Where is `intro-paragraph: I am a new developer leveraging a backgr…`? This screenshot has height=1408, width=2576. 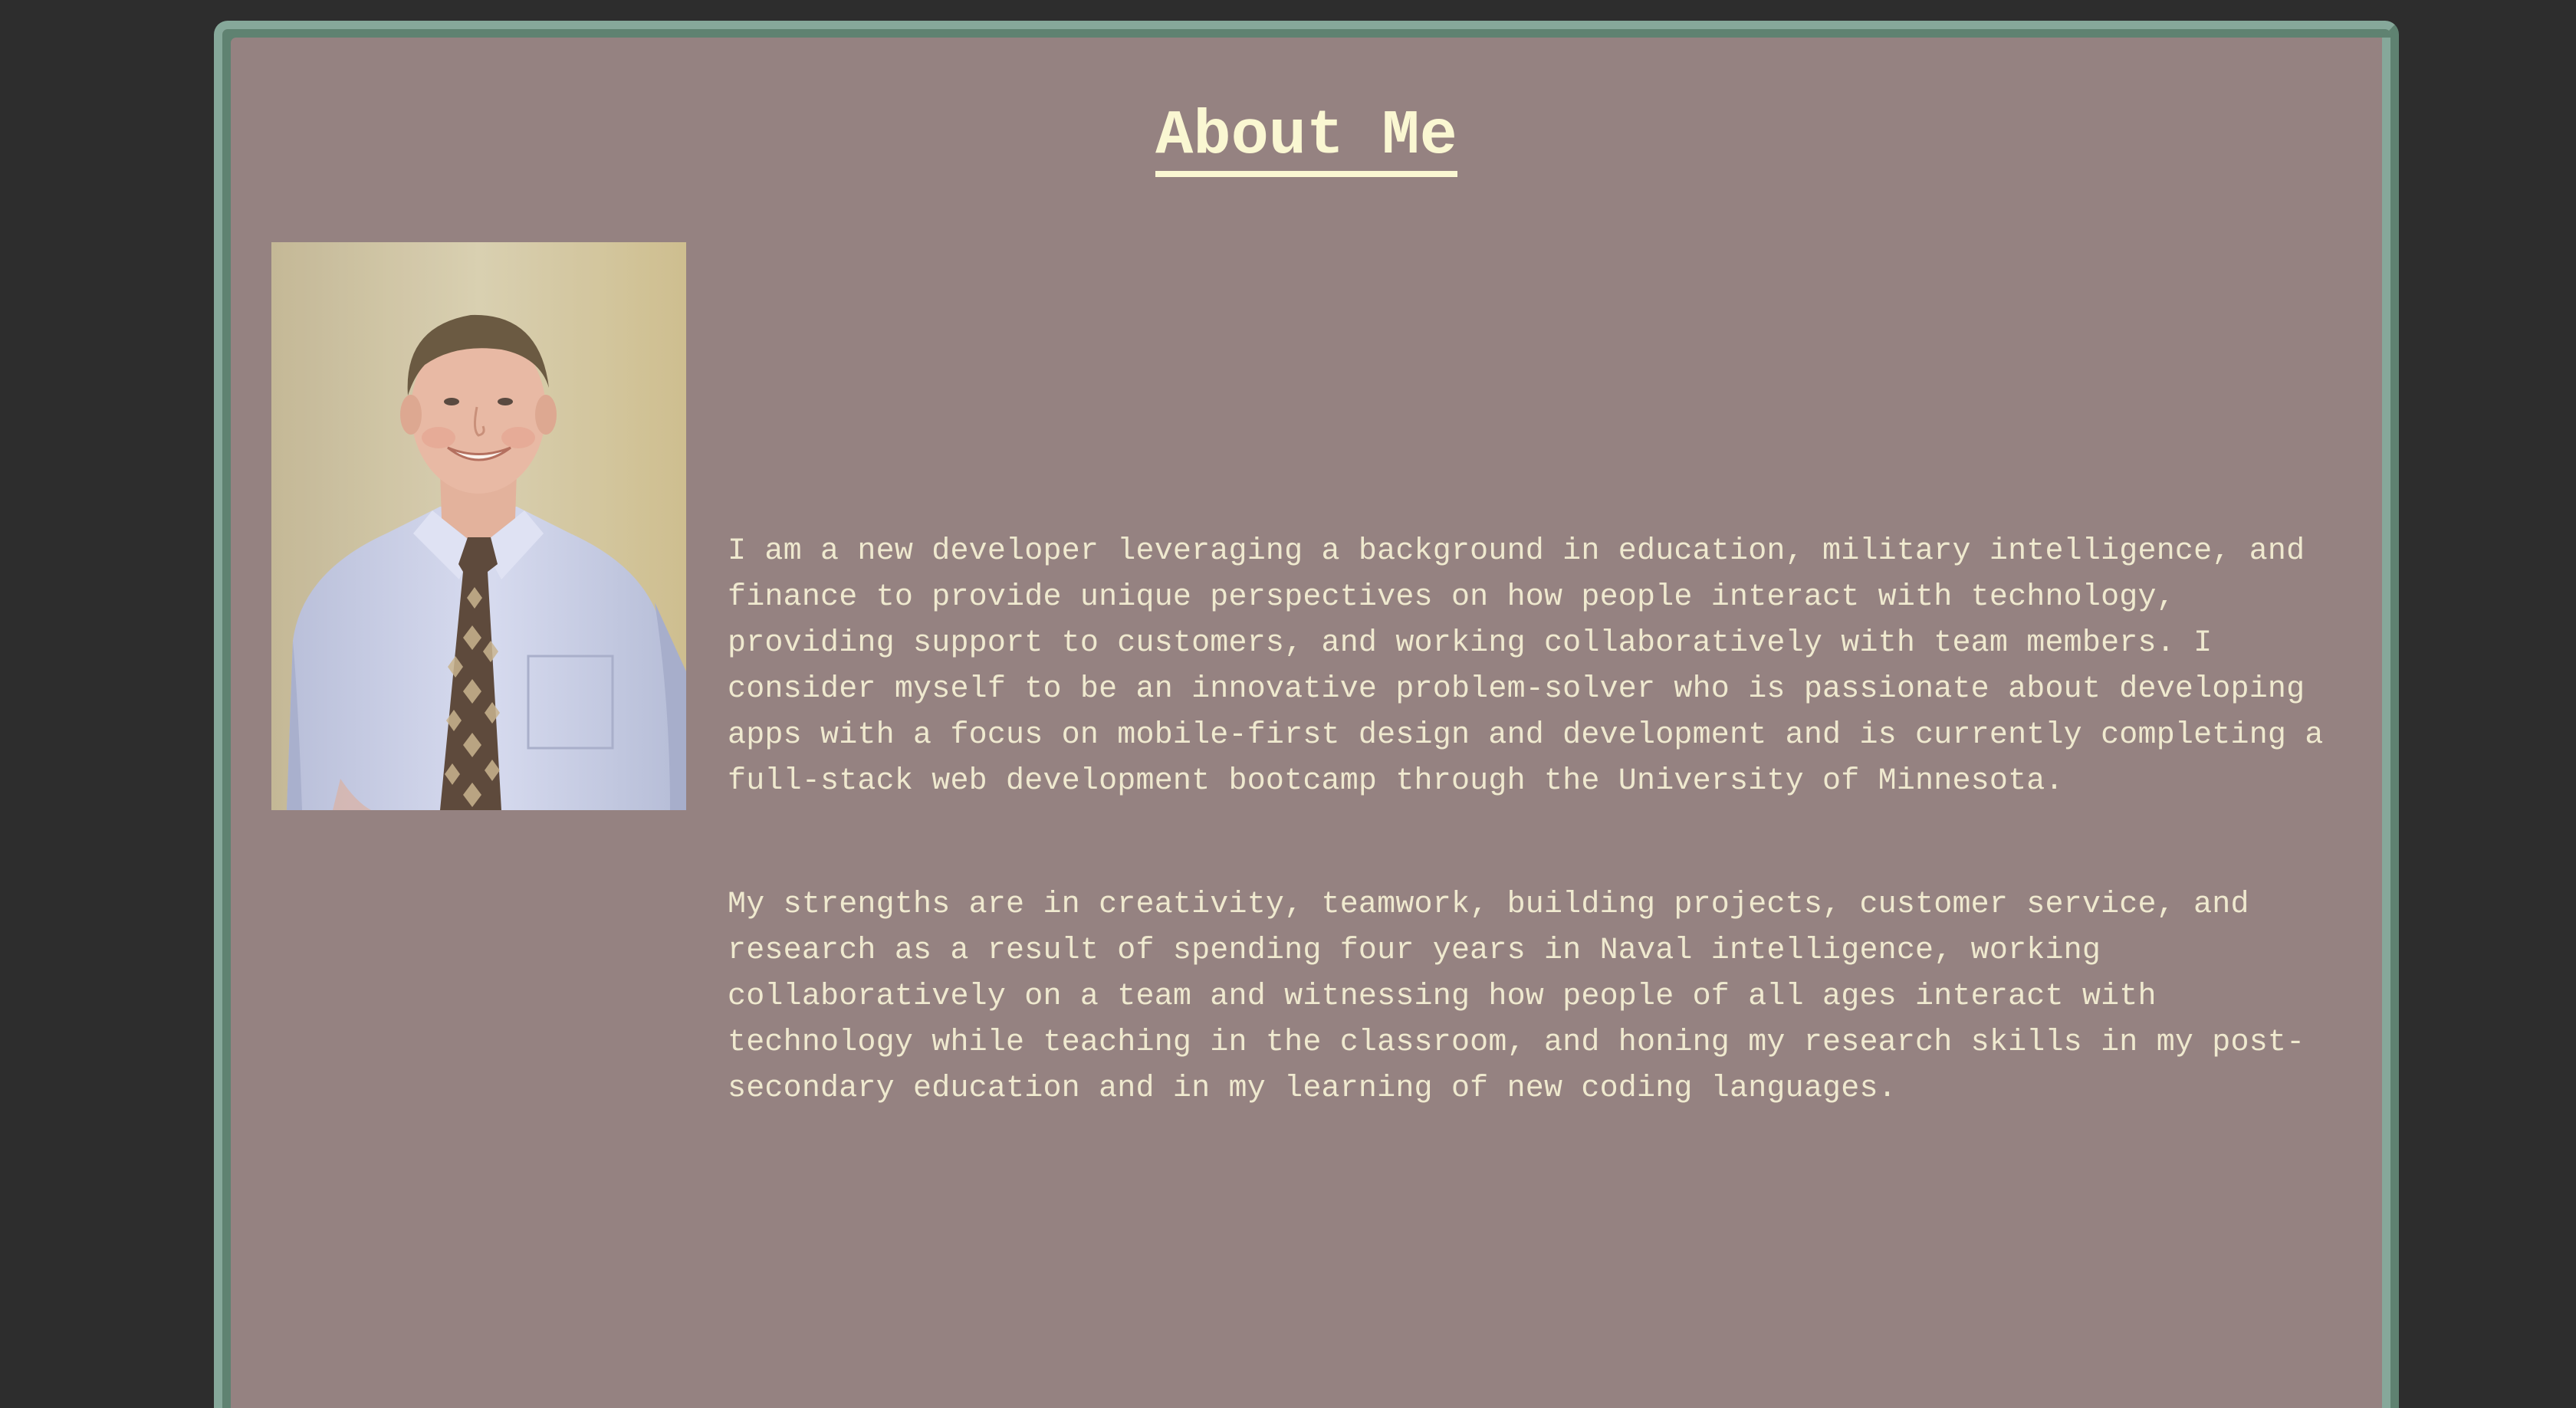 intro-paragraph: I am a new developer leveraging a backgr… is located at coordinates (1526, 666).